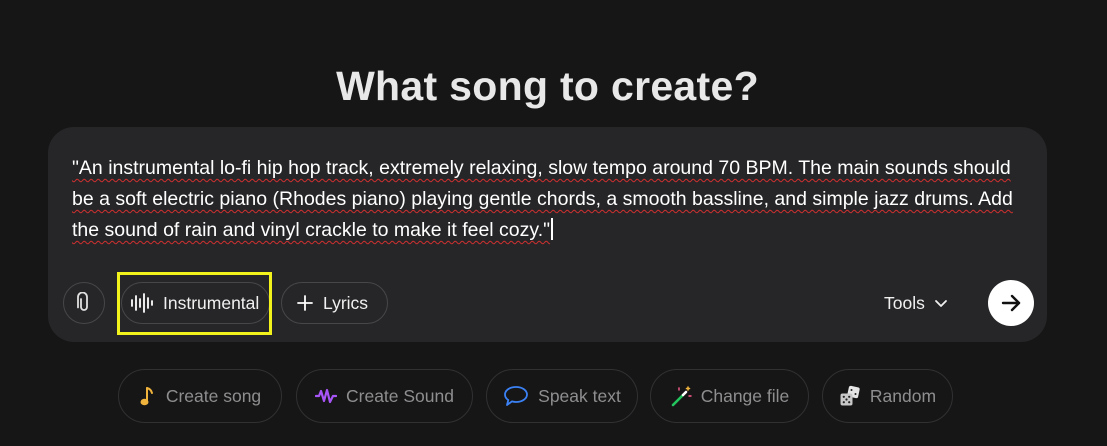 The width and height of the screenshot is (1107, 446). I want to click on plus-icon, so click(305, 303).